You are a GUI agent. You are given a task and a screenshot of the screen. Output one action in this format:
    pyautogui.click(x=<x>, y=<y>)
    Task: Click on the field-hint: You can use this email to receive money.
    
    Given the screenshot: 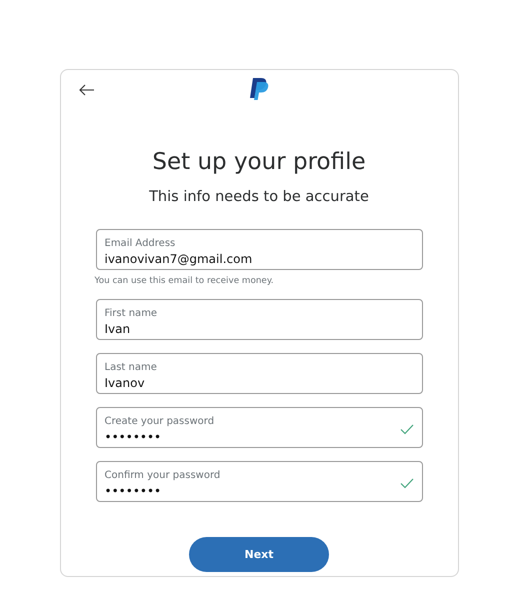 What is the action you would take?
    pyautogui.click(x=184, y=281)
    